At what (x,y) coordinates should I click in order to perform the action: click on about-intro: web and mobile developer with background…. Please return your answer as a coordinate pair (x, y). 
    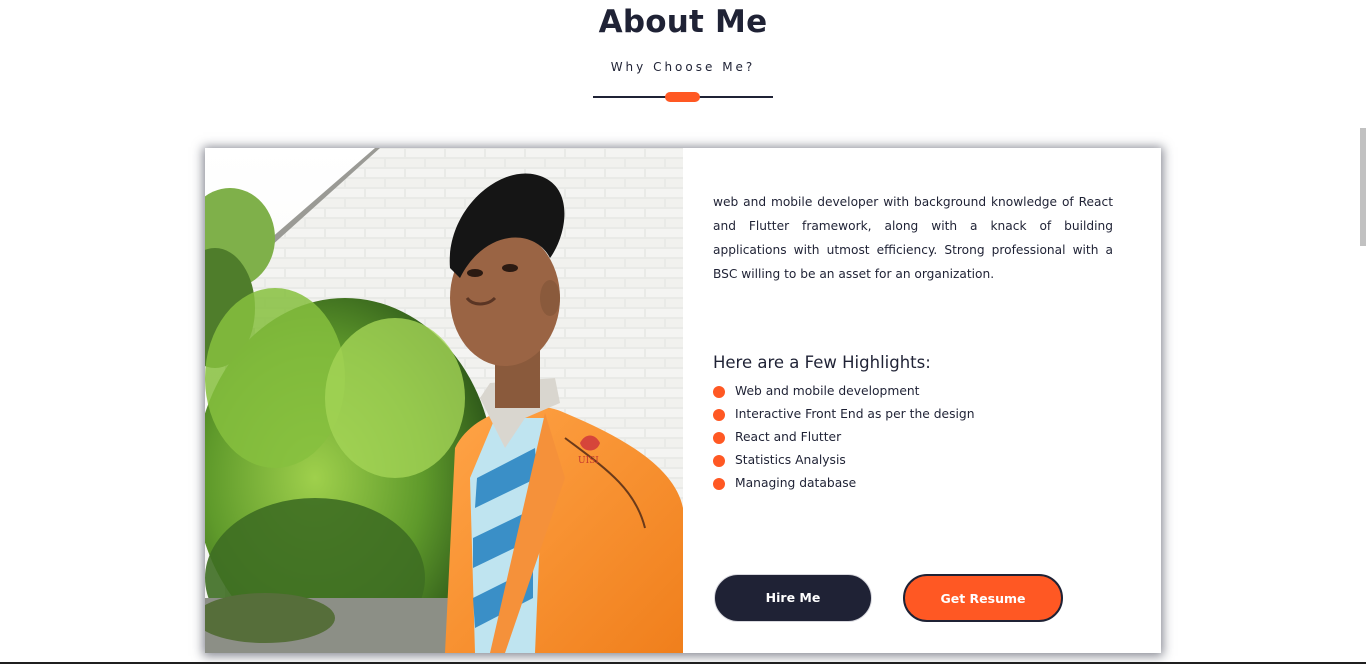
    Looking at the image, I should click on (913, 238).